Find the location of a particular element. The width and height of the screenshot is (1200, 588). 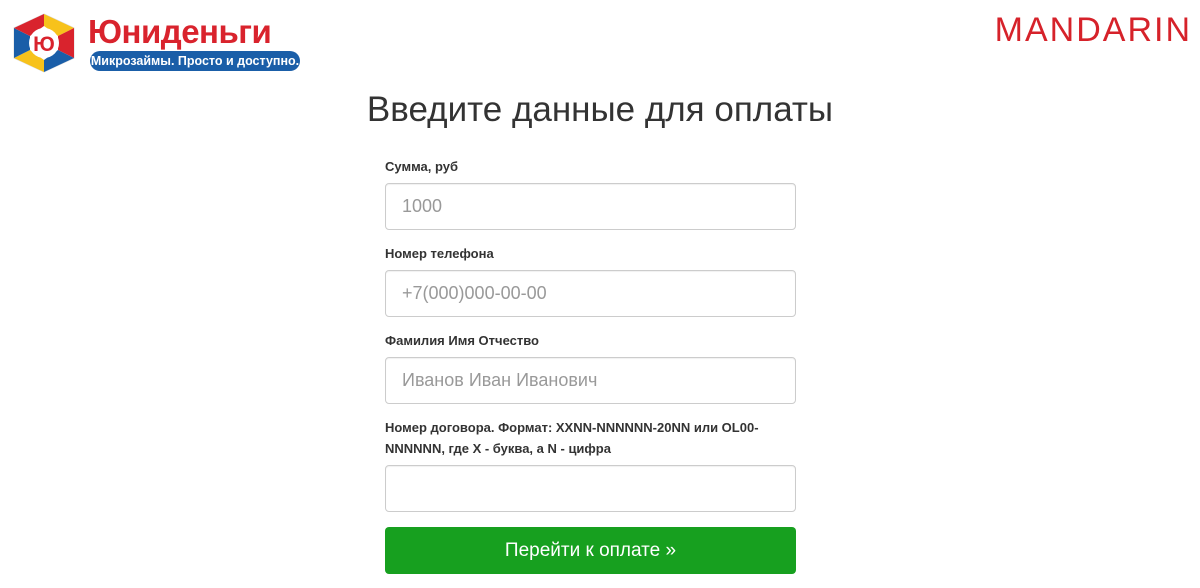

amount-label: Сумма, руб is located at coordinates (421, 166).